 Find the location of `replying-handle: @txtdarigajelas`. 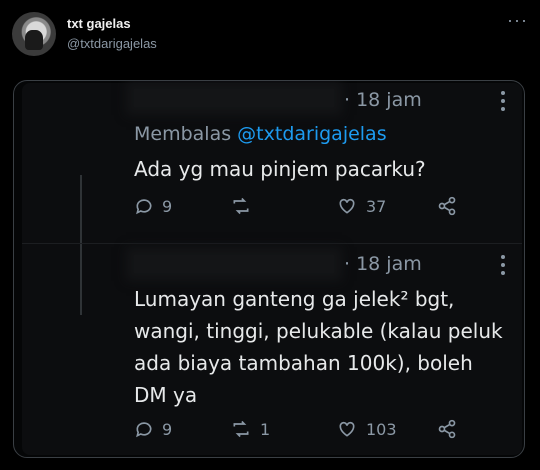

replying-handle: @txtdarigajelas is located at coordinates (311, 134).